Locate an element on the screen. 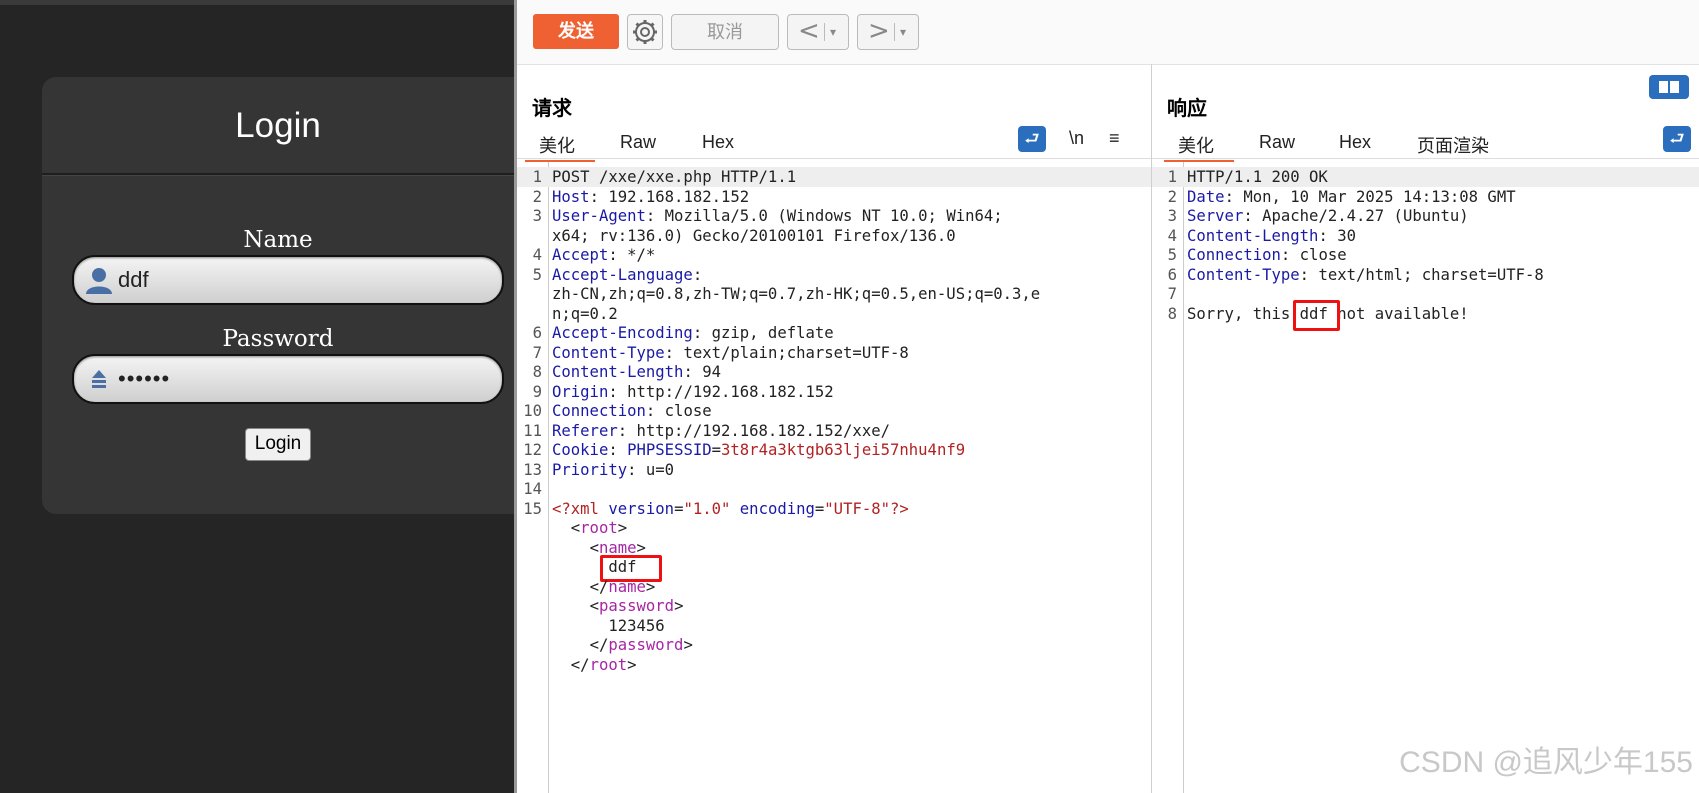 Image resolution: width=1699 pixels, height=793 pixels. xml-attr-value: "UTF-8" is located at coordinates (857, 508).